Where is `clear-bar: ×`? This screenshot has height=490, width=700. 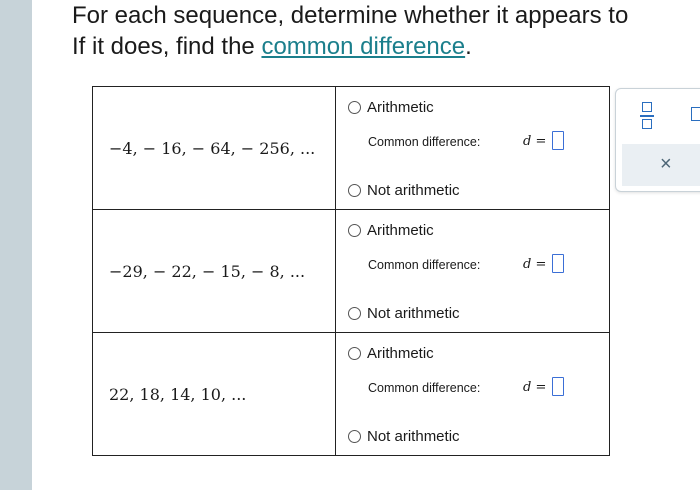
clear-bar: × is located at coordinates (661, 165).